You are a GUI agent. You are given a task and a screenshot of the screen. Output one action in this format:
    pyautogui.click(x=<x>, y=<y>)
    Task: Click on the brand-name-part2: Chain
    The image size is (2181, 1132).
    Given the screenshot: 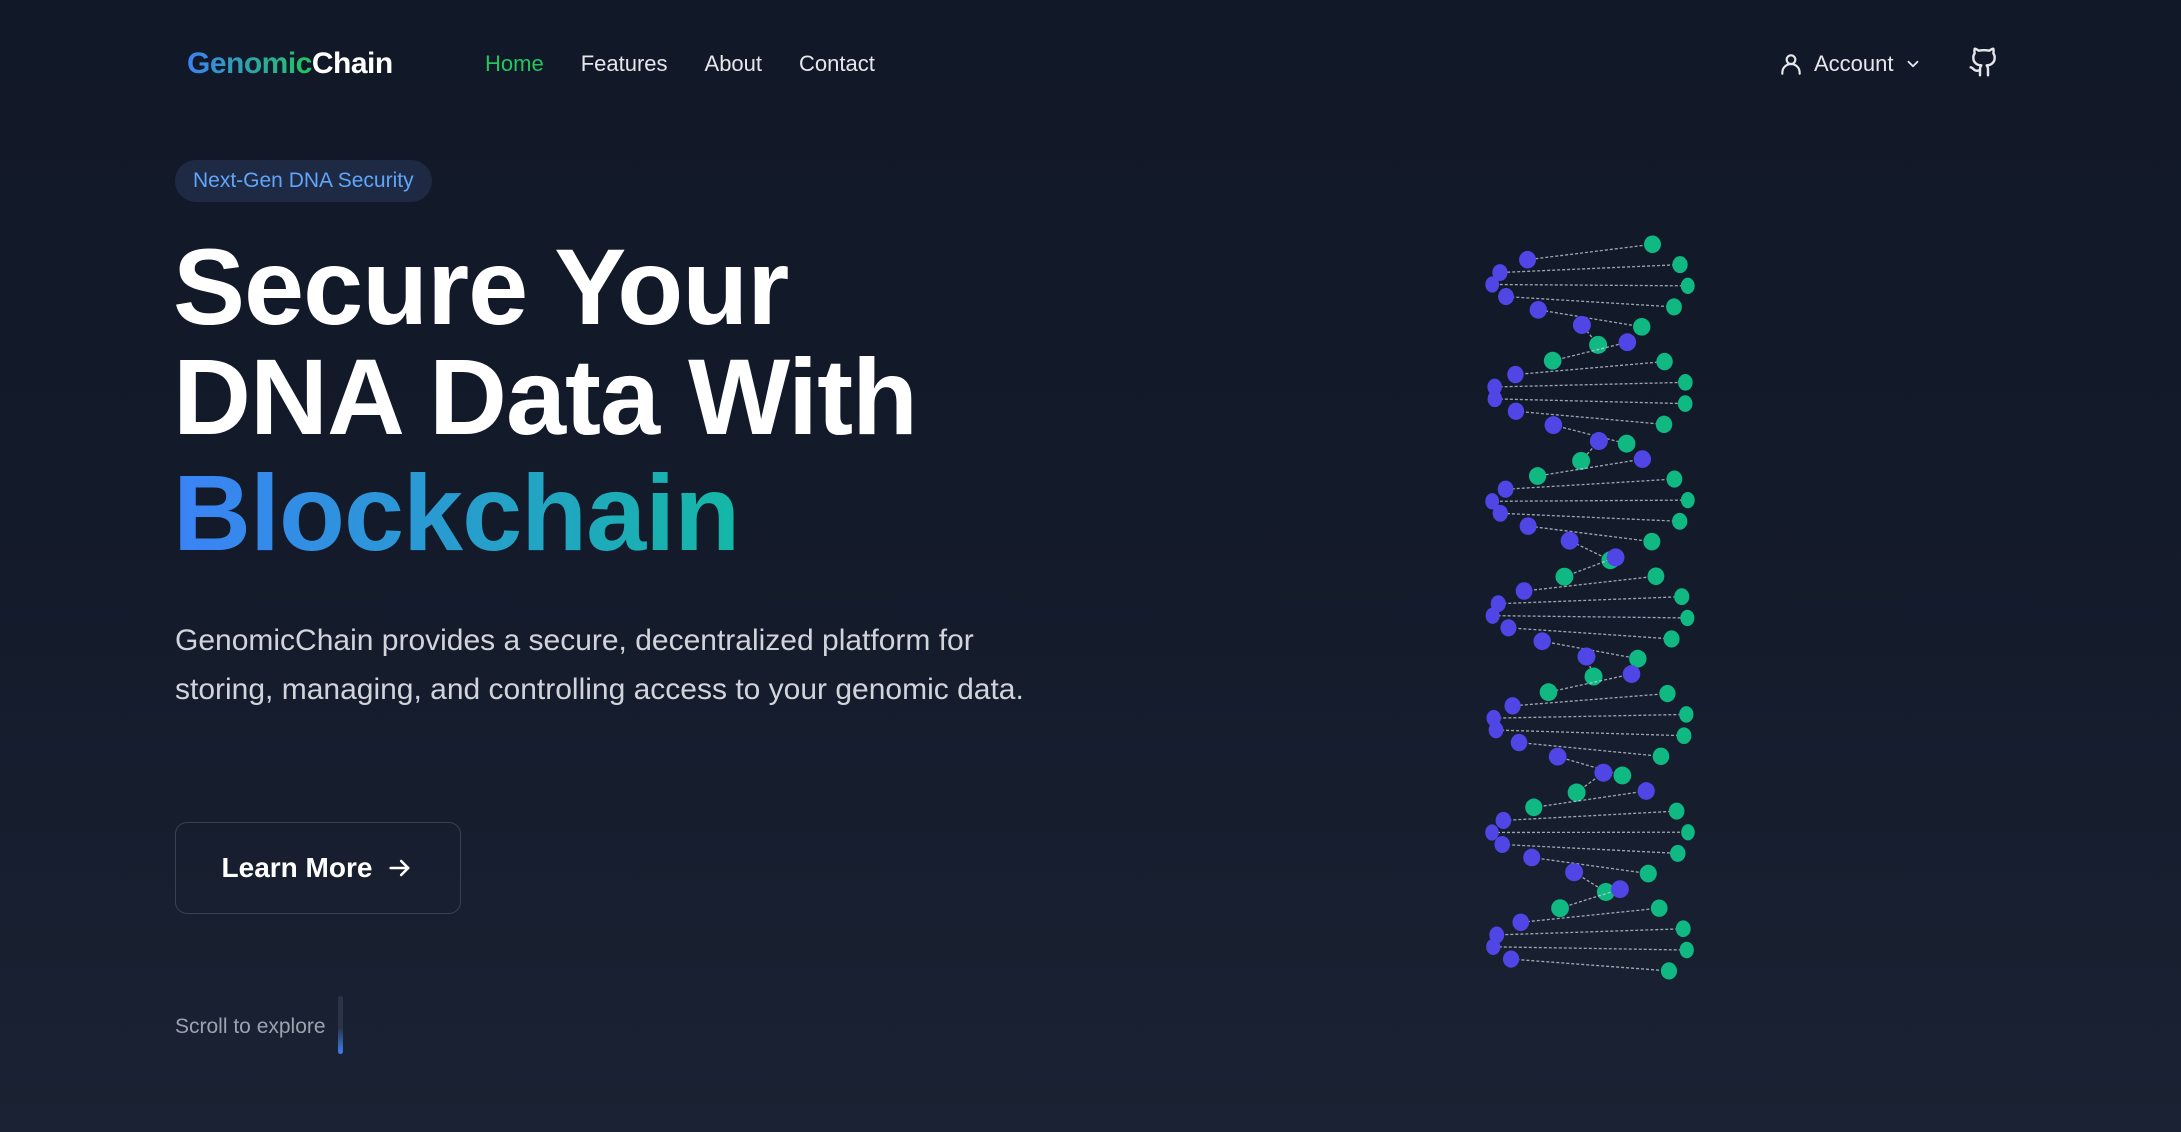 What is the action you would take?
    pyautogui.click(x=352, y=63)
    